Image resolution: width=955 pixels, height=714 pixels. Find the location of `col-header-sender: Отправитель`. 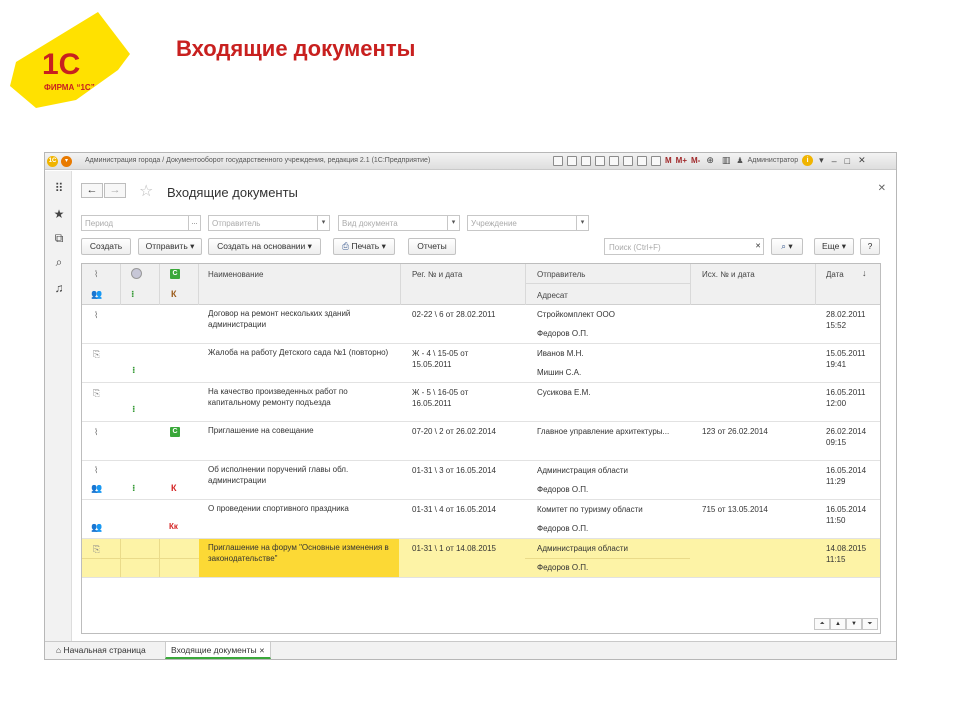

col-header-sender: Отправитель is located at coordinates (561, 274).